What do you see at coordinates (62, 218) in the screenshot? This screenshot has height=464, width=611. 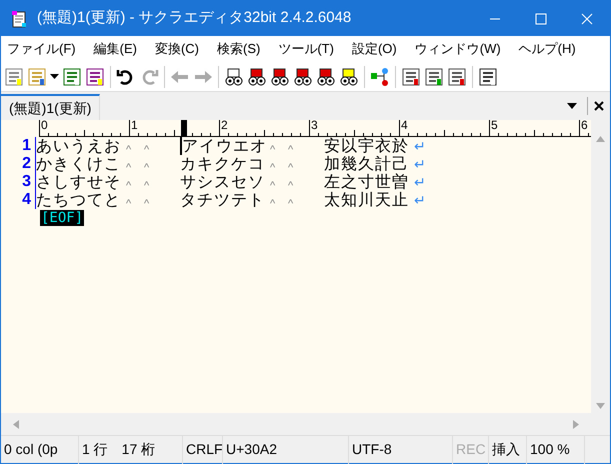 I see `eof-marker: [EOF]` at bounding box center [62, 218].